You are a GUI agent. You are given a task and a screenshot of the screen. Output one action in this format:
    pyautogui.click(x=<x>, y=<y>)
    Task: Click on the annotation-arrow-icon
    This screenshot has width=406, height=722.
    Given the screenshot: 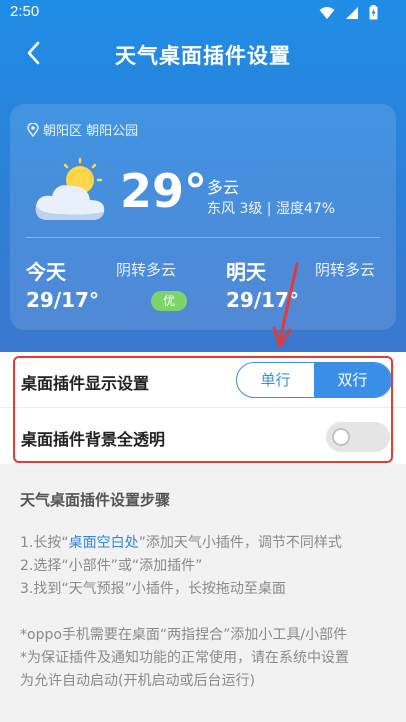 What is the action you would take?
    pyautogui.click(x=285, y=305)
    